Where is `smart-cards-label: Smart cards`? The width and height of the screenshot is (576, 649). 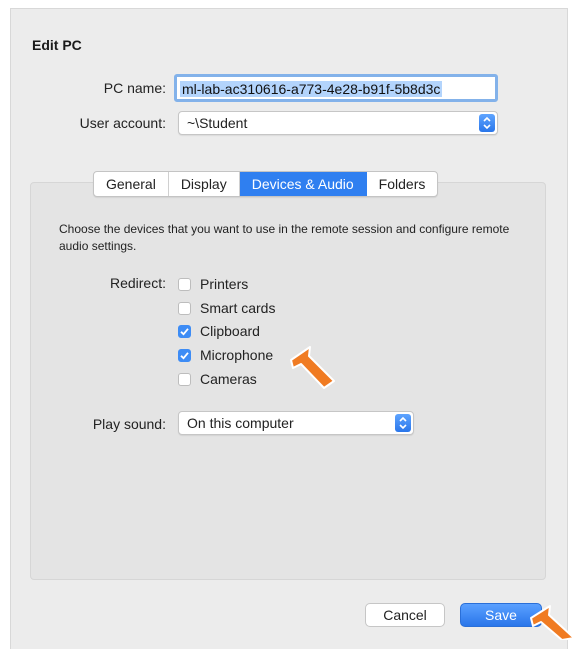
smart-cards-label: Smart cards is located at coordinates (238, 308).